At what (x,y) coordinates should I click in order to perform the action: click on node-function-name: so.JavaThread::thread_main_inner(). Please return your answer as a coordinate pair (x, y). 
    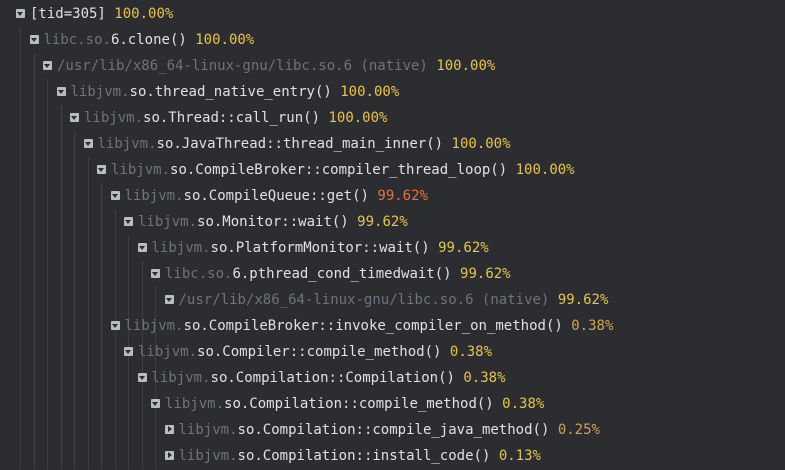
    Looking at the image, I should click on (300, 144).